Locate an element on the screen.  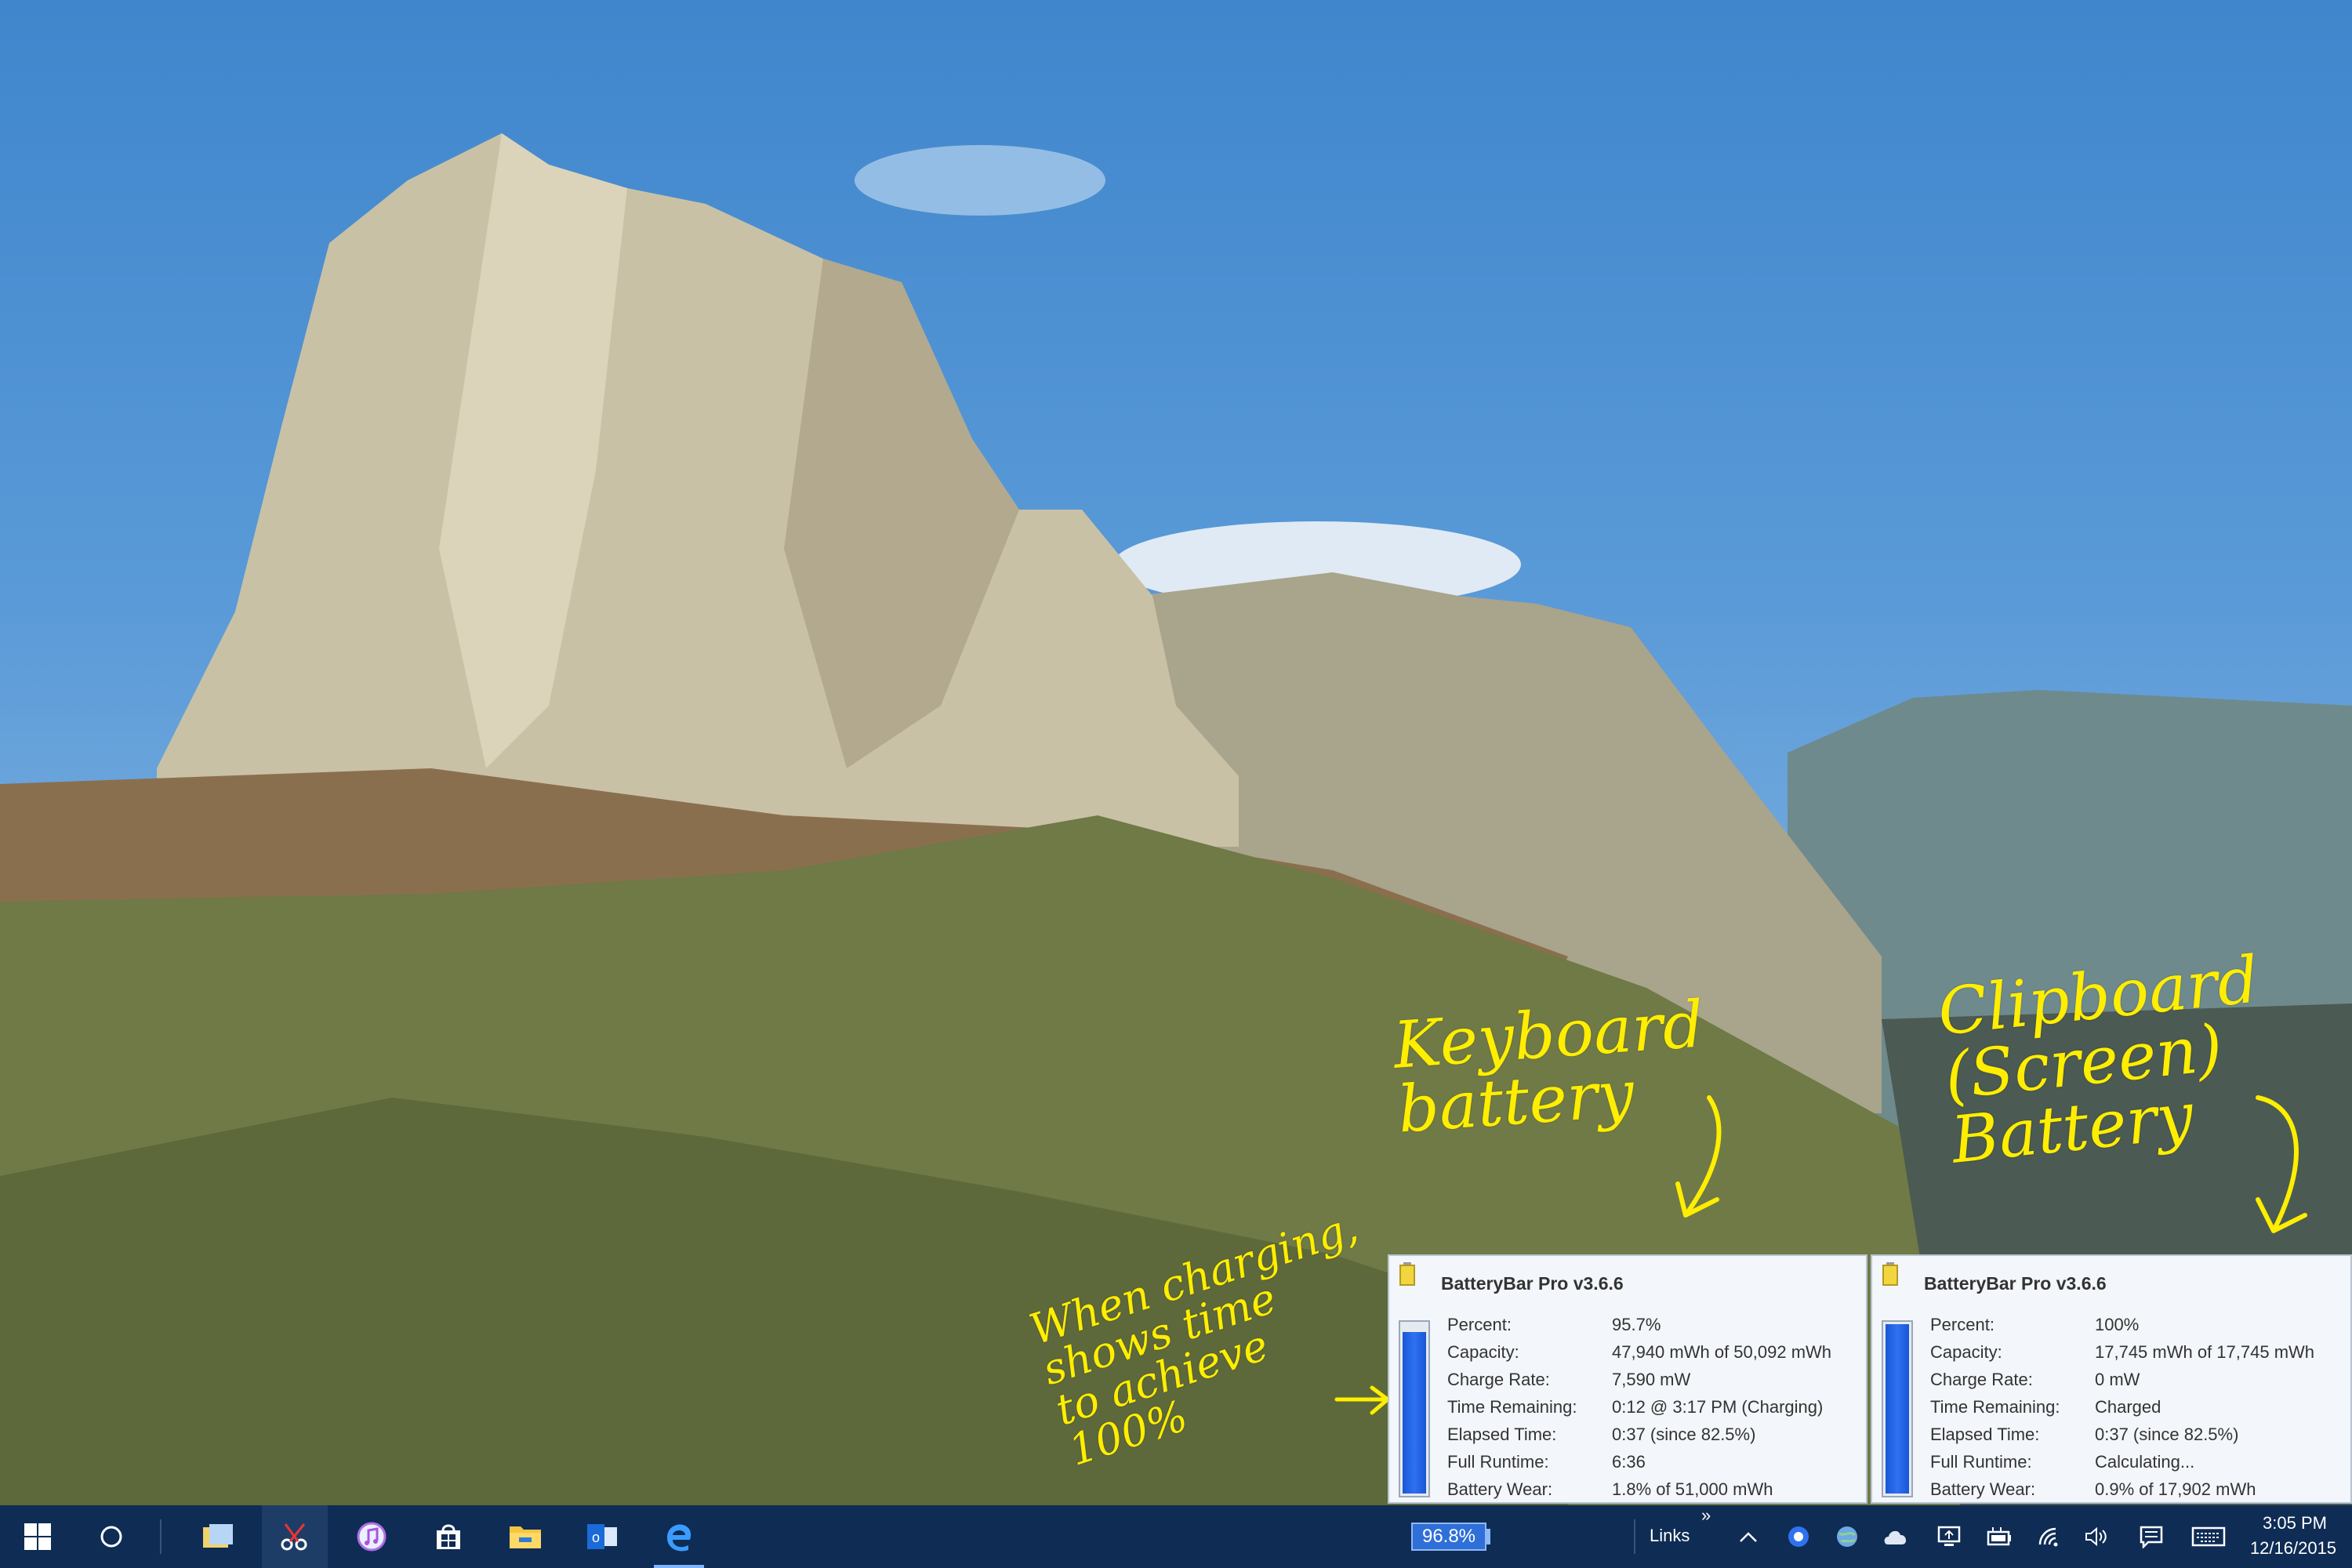
row-time-remaining: Time Remaining: 0:12 @ 3:17 PM (Charging) is located at coordinates (1639, 1407).